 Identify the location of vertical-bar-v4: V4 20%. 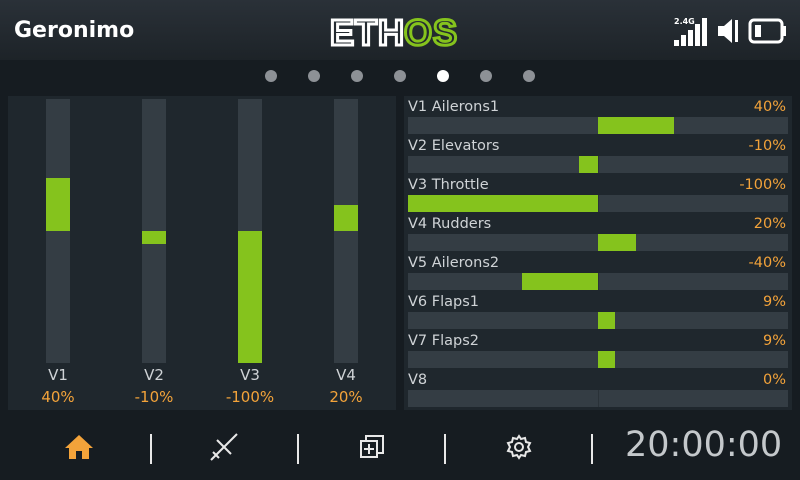
(346, 253).